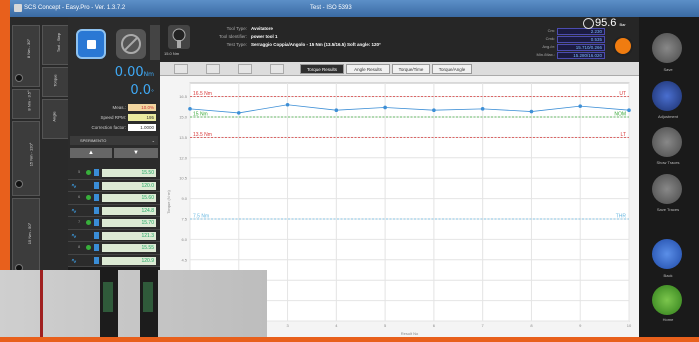  What do you see at coordinates (570, 47) in the screenshot?
I see `stat-avg: Avg./σ: 15.710/0.266` at bounding box center [570, 47].